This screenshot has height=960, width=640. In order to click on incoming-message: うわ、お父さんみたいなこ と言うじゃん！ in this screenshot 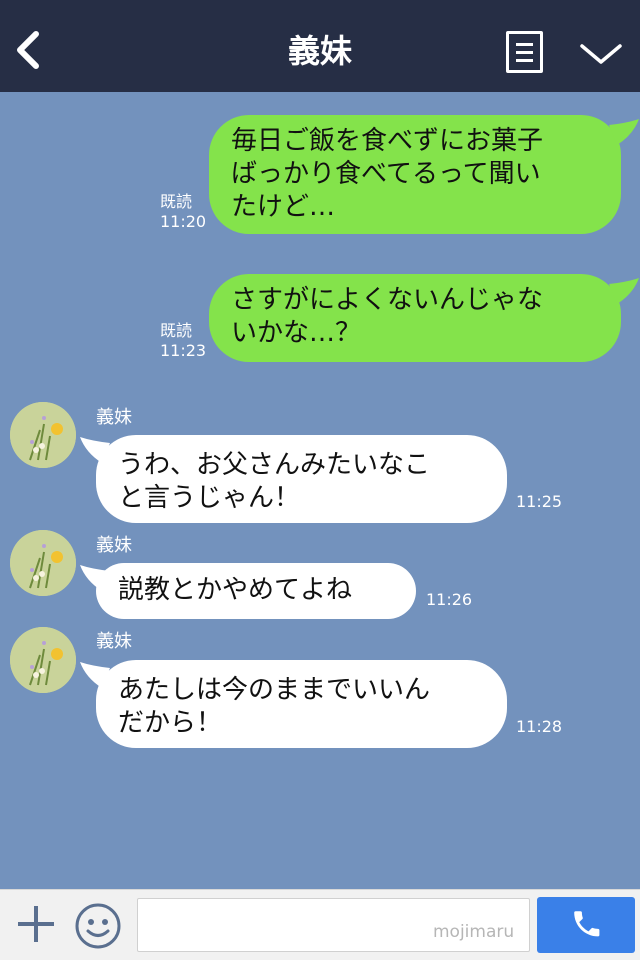, I will do `click(293, 479)`.